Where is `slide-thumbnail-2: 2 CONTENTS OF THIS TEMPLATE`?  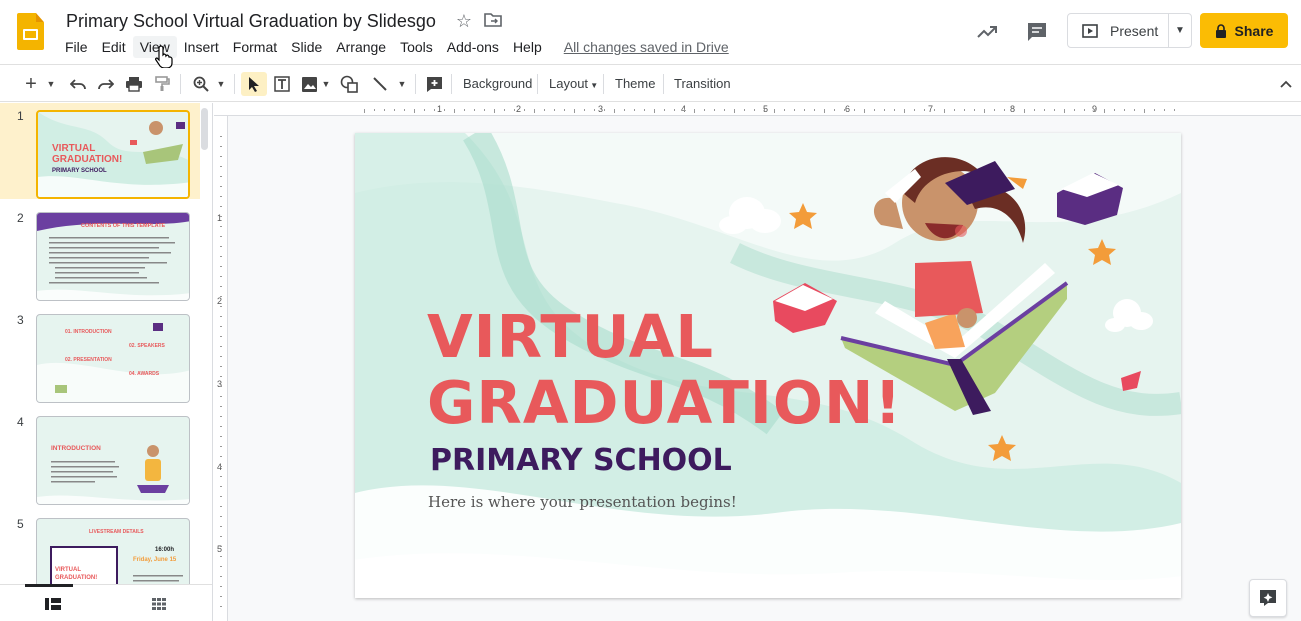
slide-thumbnail-2: 2 CONTENTS OF THIS TEMPLATE is located at coordinates (100, 253).